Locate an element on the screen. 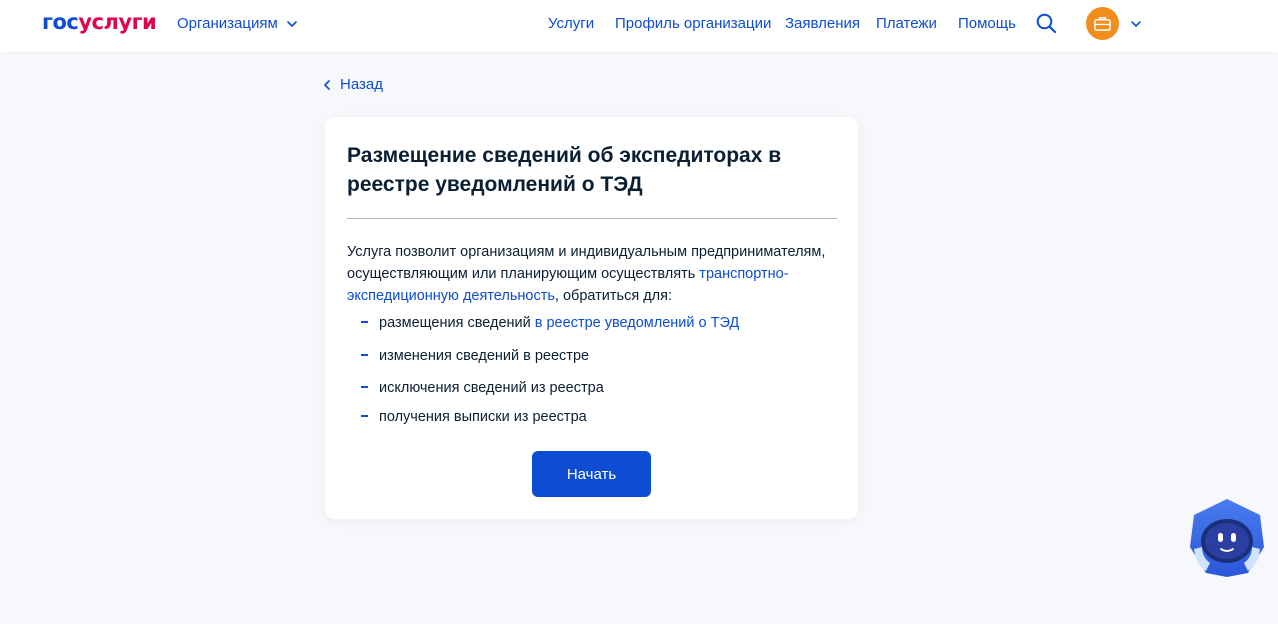 The image size is (1278, 624). search-icon is located at coordinates (1046, 23).